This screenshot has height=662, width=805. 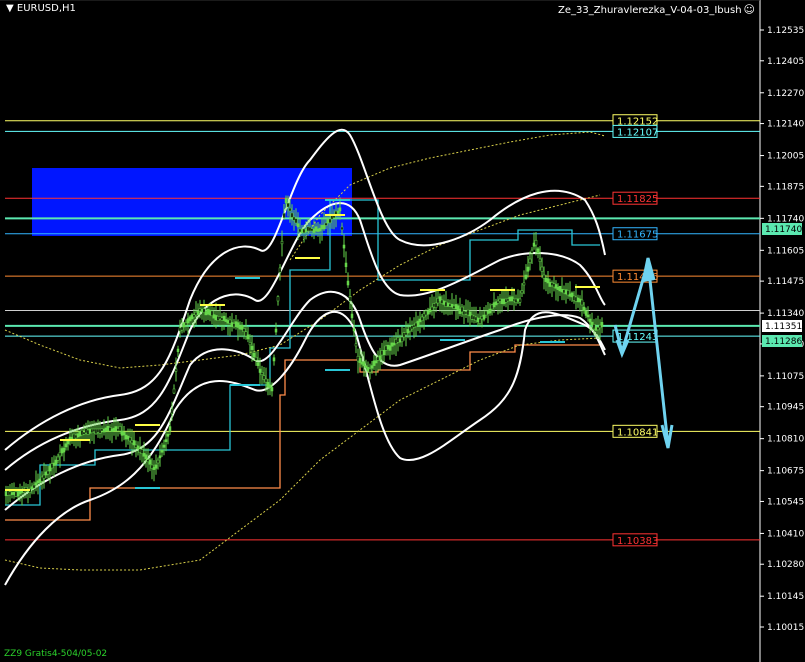 I want to click on axis-tick-label: 1.10945, so click(x=785, y=408).